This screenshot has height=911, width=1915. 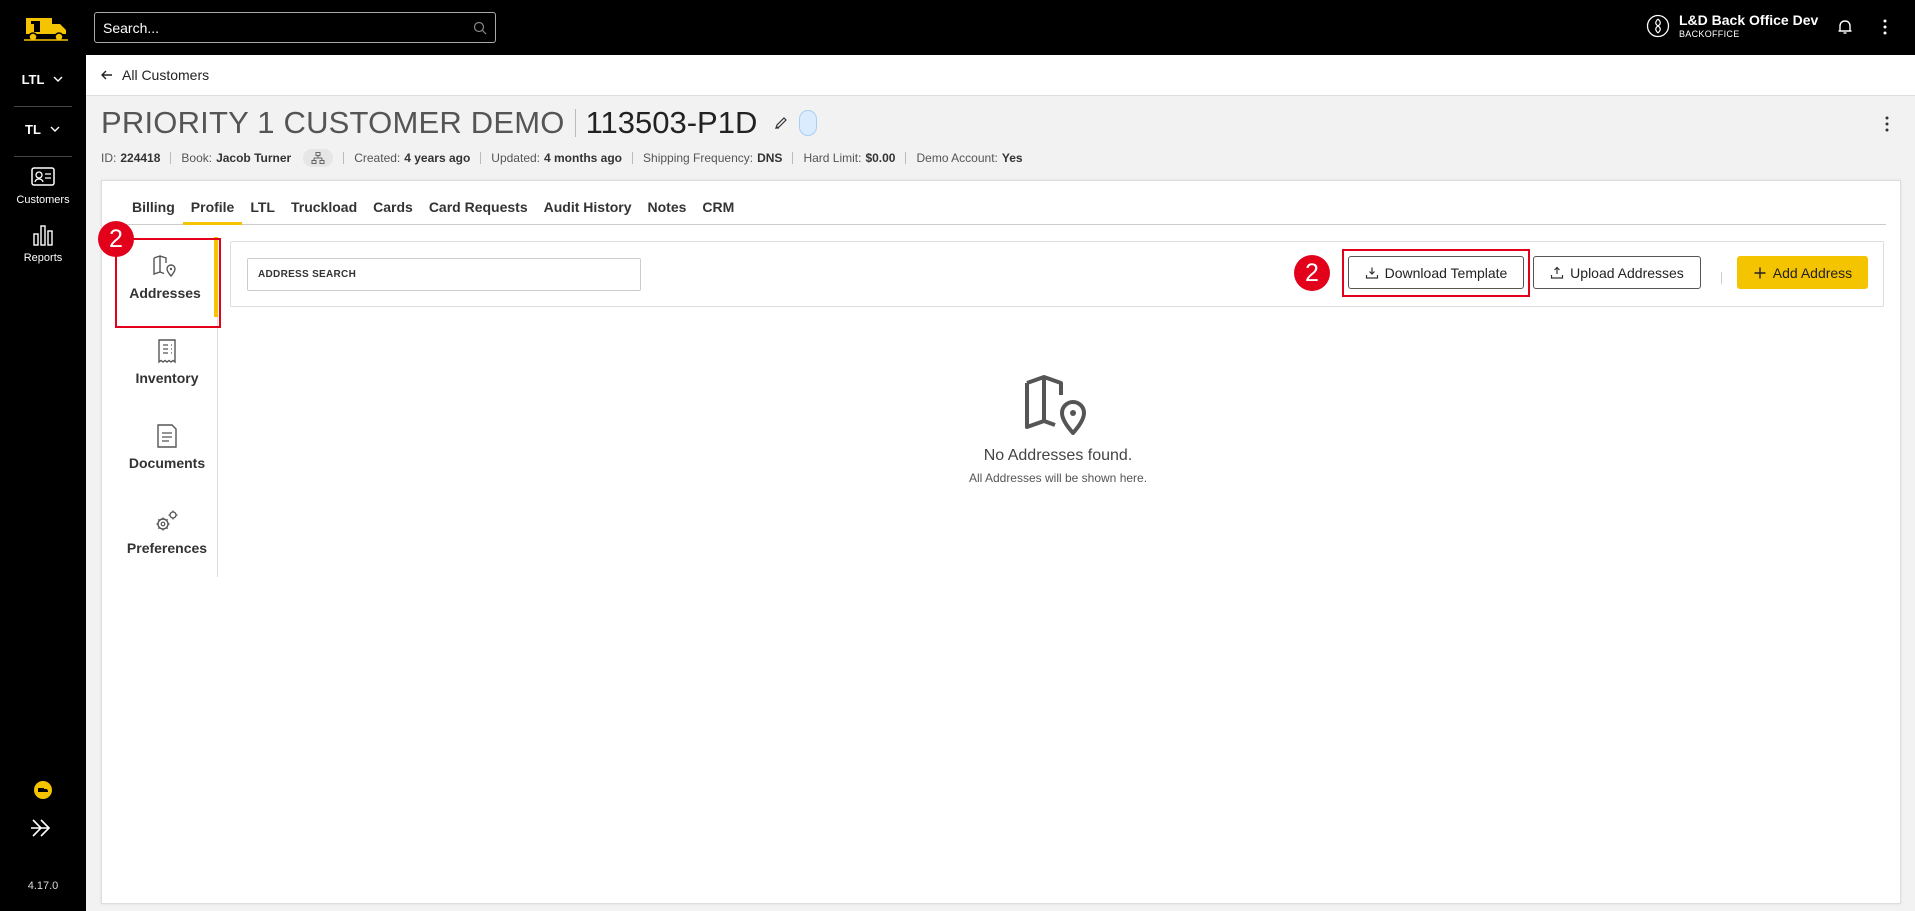 What do you see at coordinates (393, 210) in the screenshot?
I see `tab-cards: Cards` at bounding box center [393, 210].